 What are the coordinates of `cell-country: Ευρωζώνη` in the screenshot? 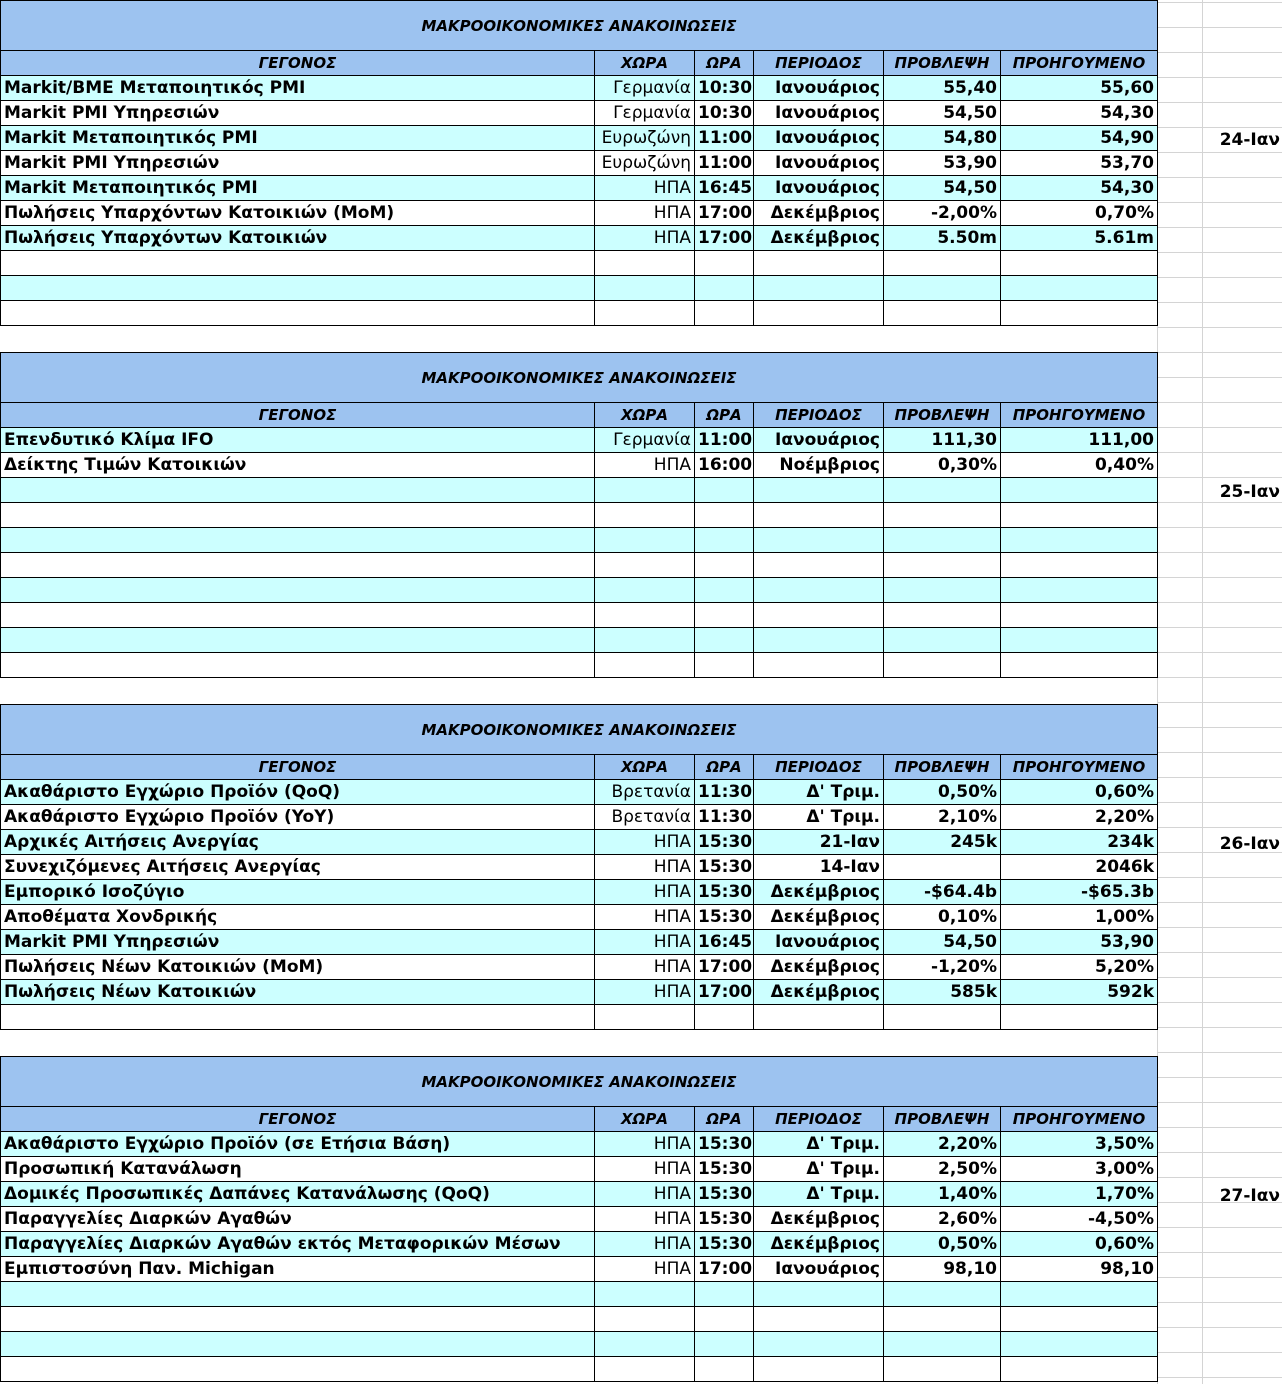 It's located at (644, 163).